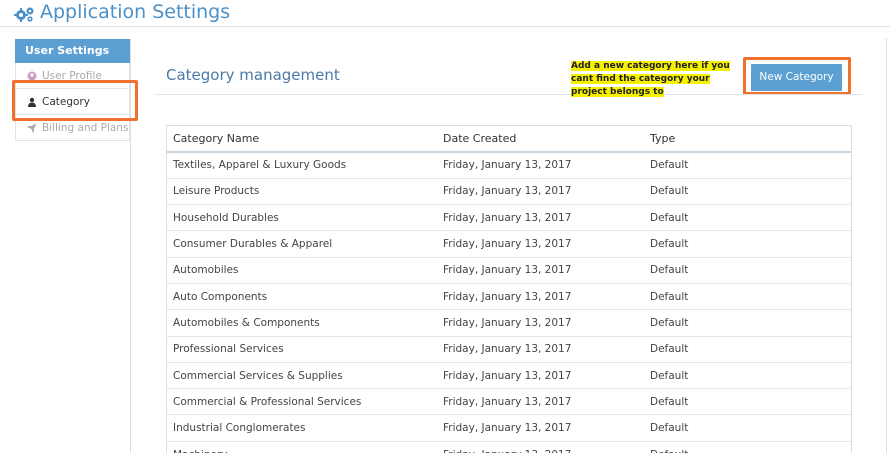 The width and height of the screenshot is (890, 453). I want to click on category-highlight, so click(75, 100).